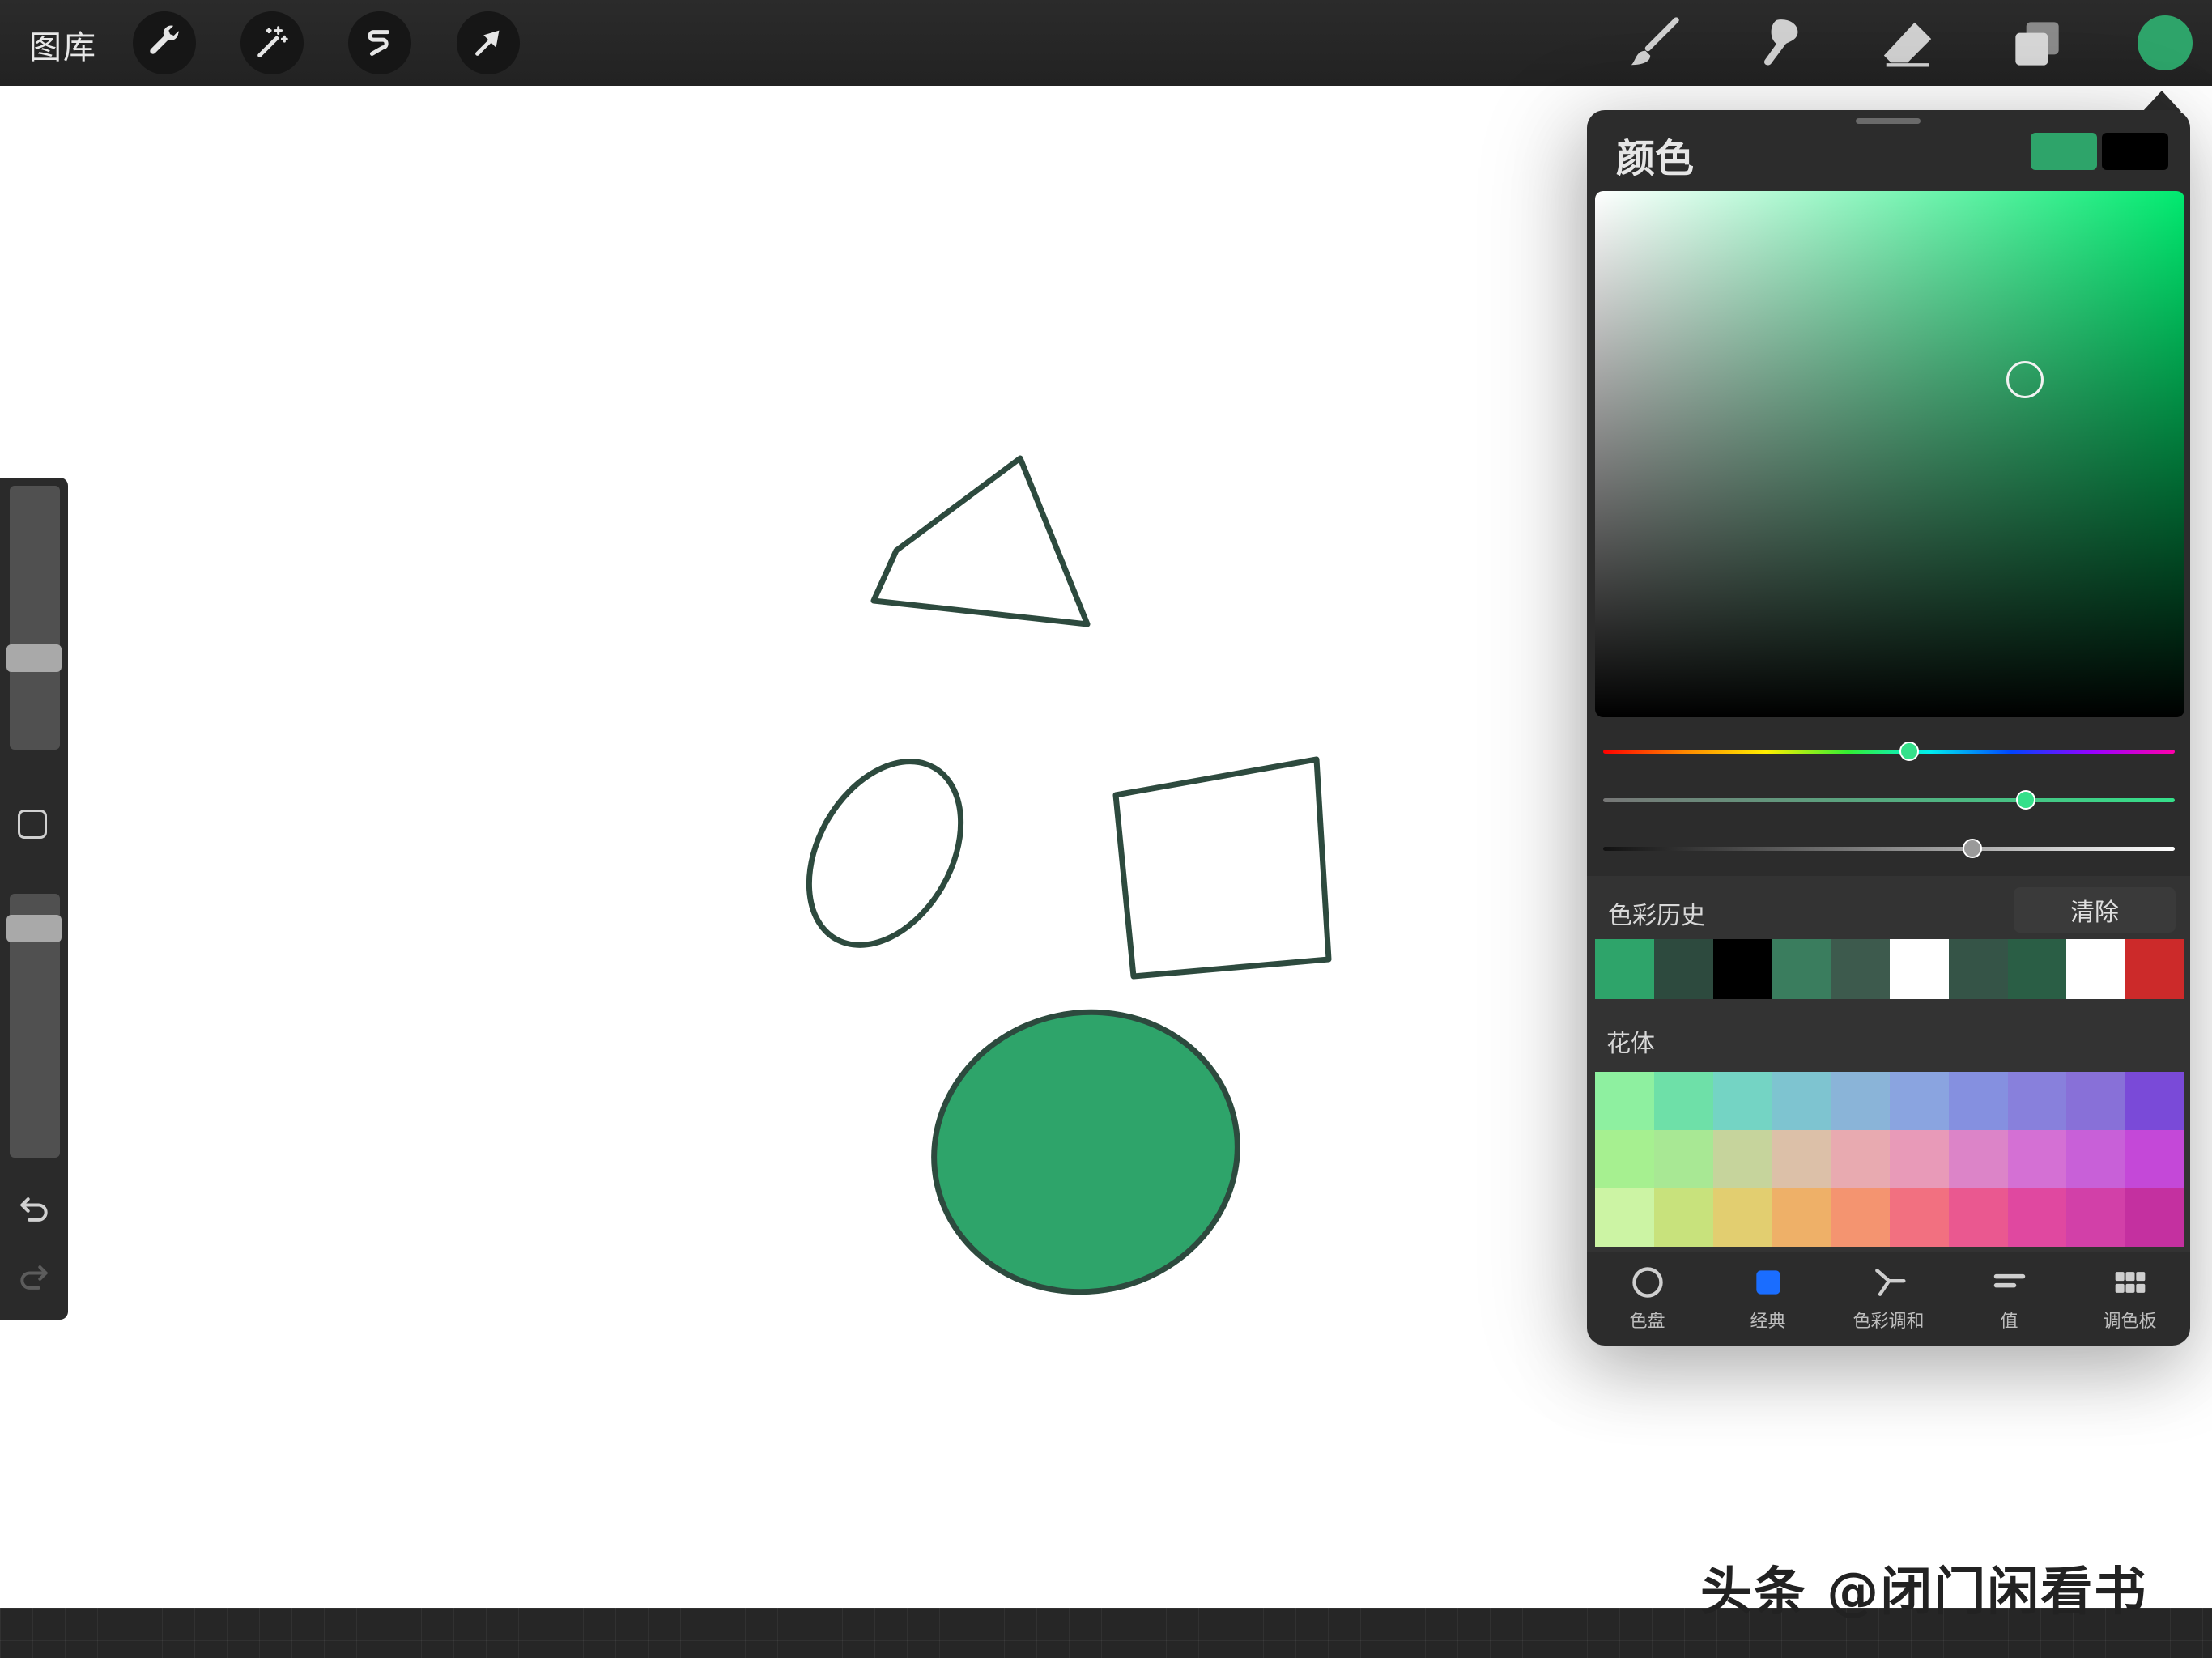 This screenshot has height=1658, width=2212. I want to click on brightness-slider, so click(1889, 848).